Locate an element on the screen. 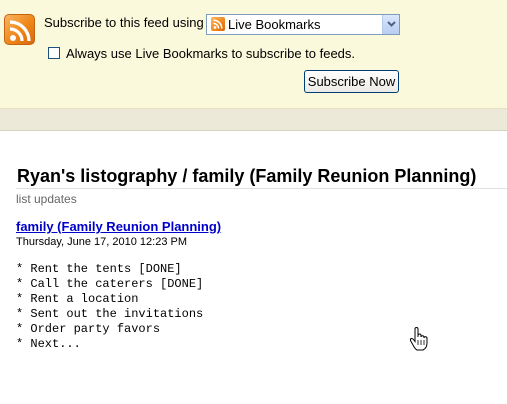 The width and height of the screenshot is (507, 404). list-item: * Sent out the invitations is located at coordinates (110, 314).